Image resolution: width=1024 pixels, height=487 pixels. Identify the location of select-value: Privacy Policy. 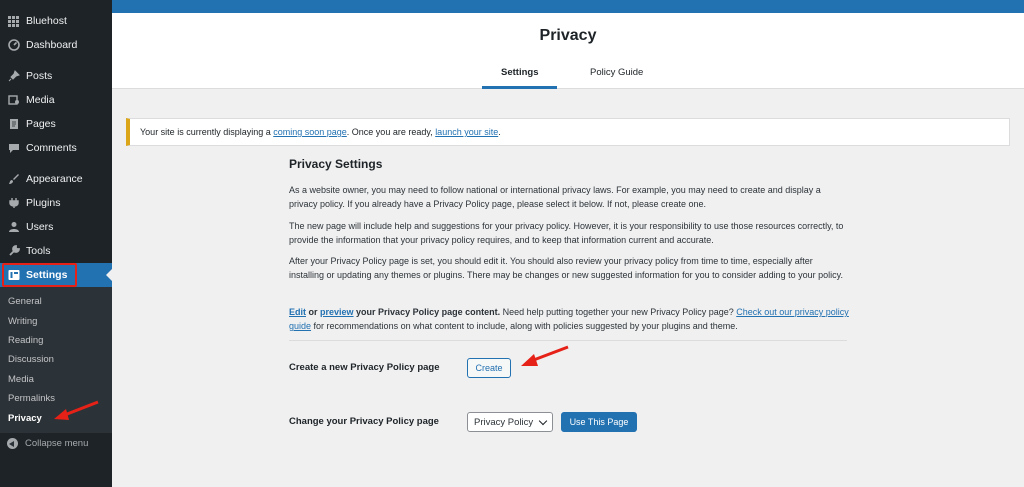
(504, 422).